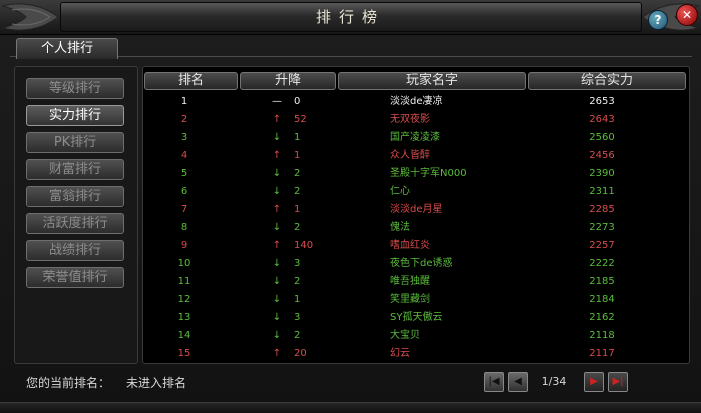 This screenshot has height=413, width=701. What do you see at coordinates (184, 353) in the screenshot?
I see `rank-cell: 15` at bounding box center [184, 353].